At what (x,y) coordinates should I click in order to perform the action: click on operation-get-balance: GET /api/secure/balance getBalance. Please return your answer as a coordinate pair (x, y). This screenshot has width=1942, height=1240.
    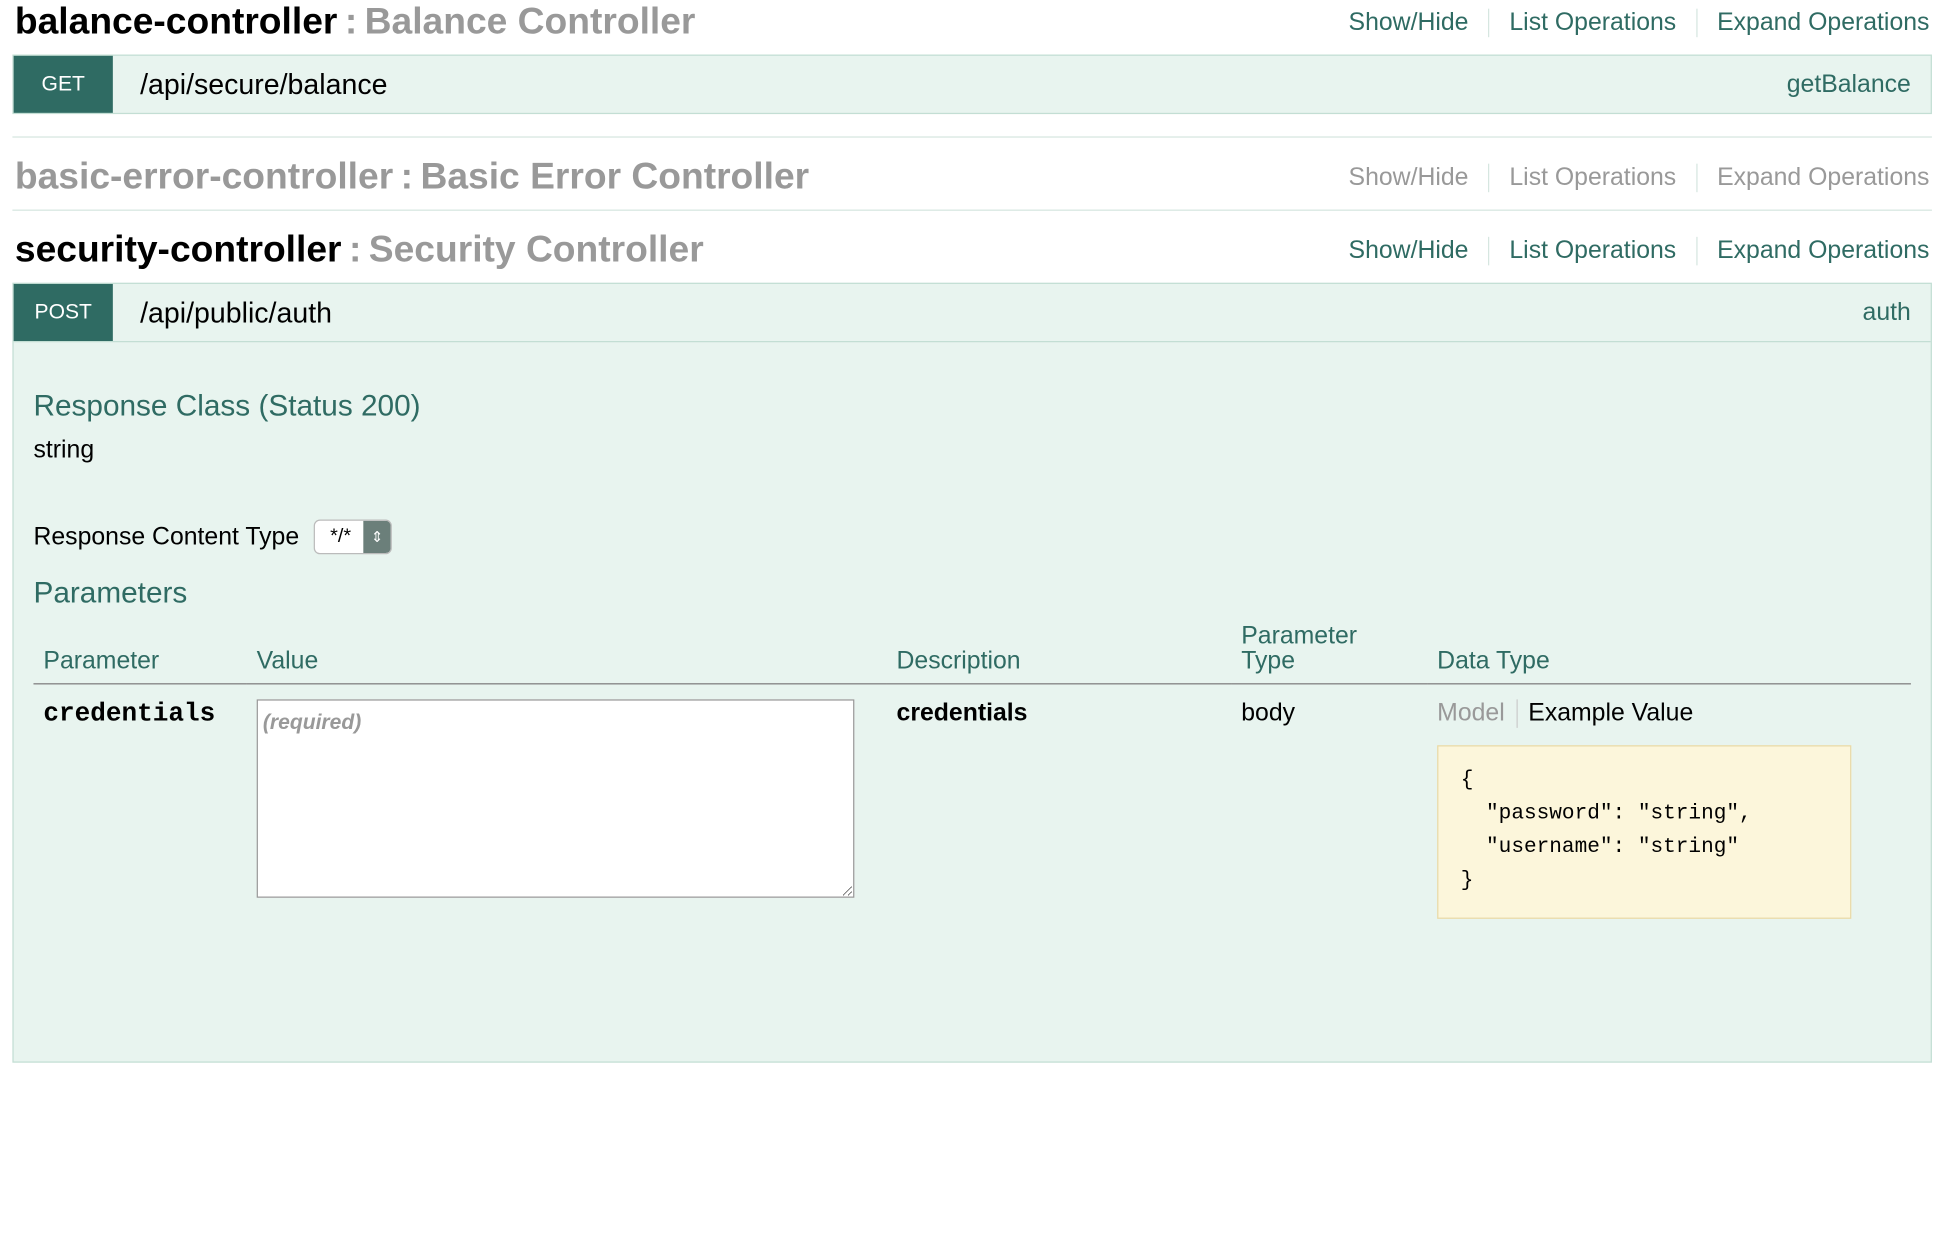
    Looking at the image, I should click on (972, 84).